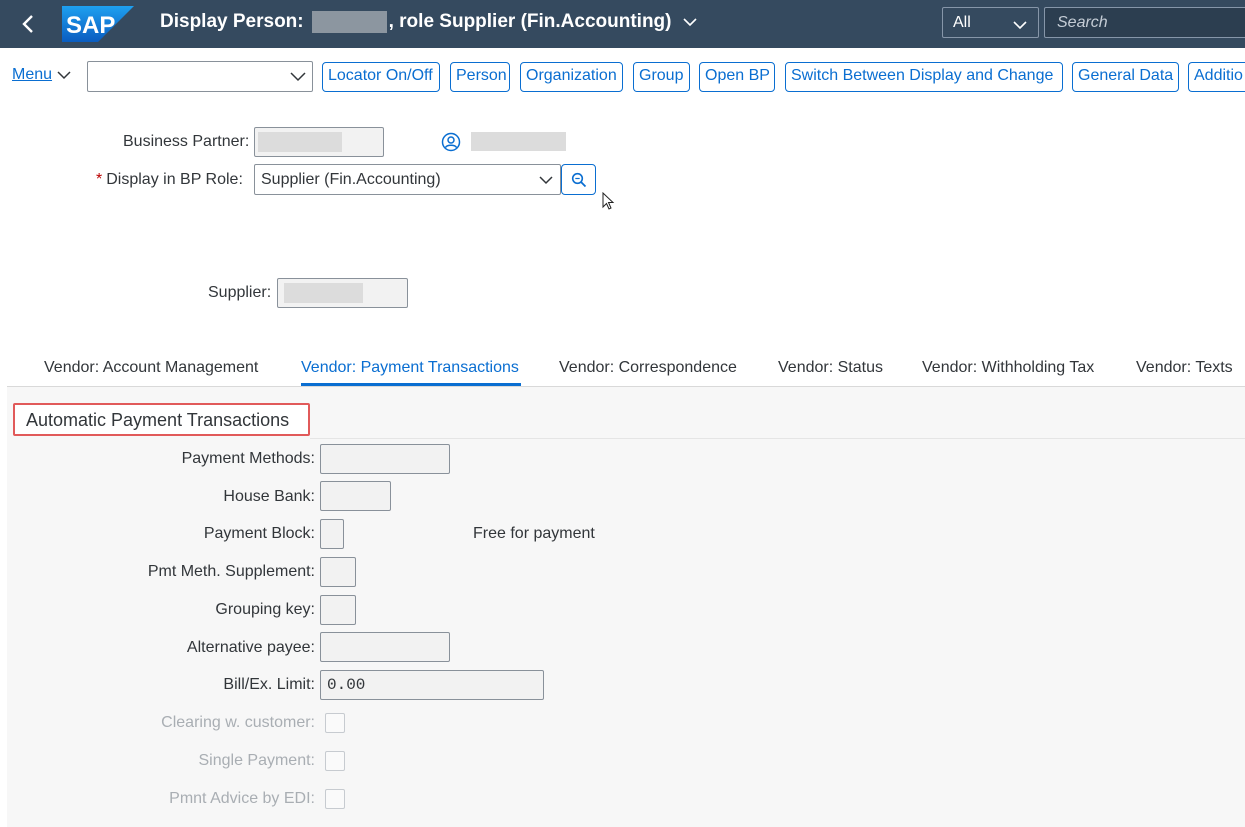 This screenshot has height=827, width=1245. What do you see at coordinates (351, 179) in the screenshot?
I see `bp-role-value: Supplier (Fin.Accounting)` at bounding box center [351, 179].